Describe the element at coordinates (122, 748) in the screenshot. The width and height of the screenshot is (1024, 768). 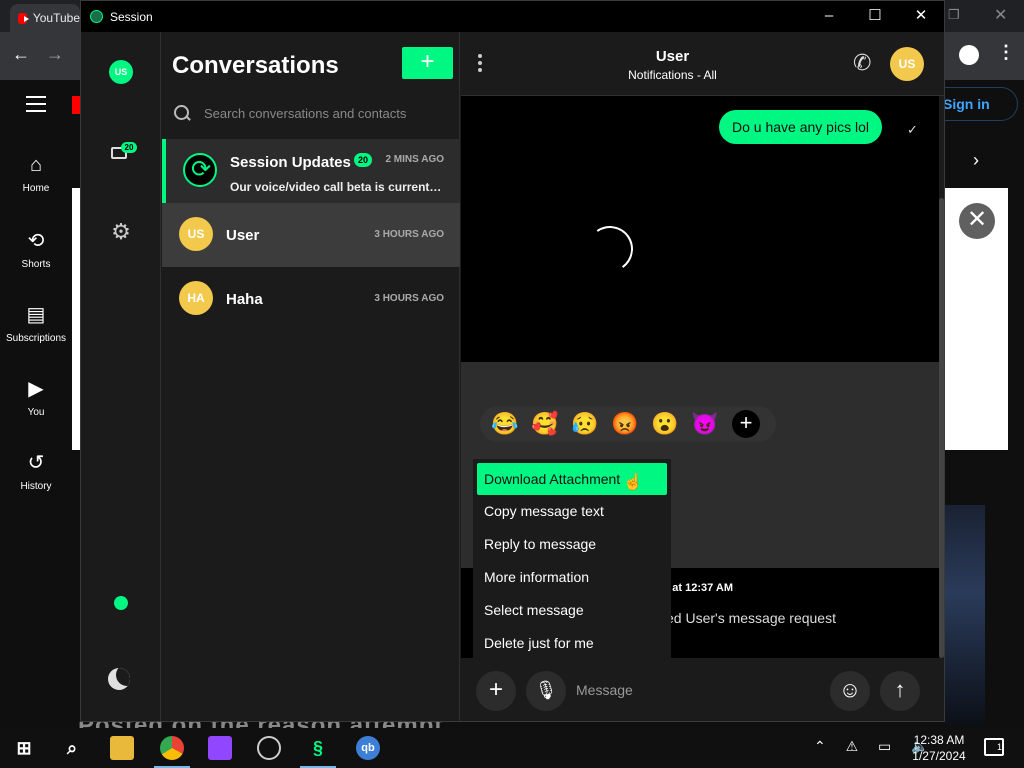
I see `file-explorer-icon` at that location.